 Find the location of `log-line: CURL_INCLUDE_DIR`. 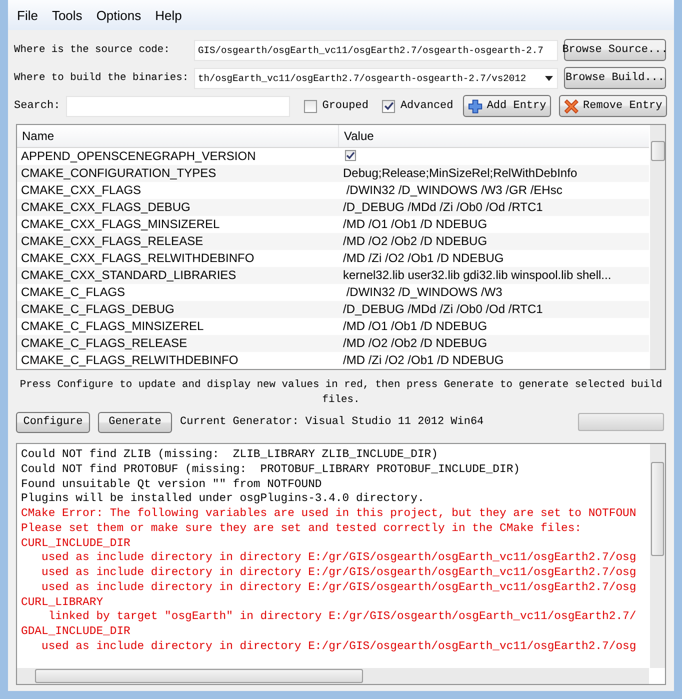

log-line: CURL_INCLUDE_DIR is located at coordinates (75, 544).